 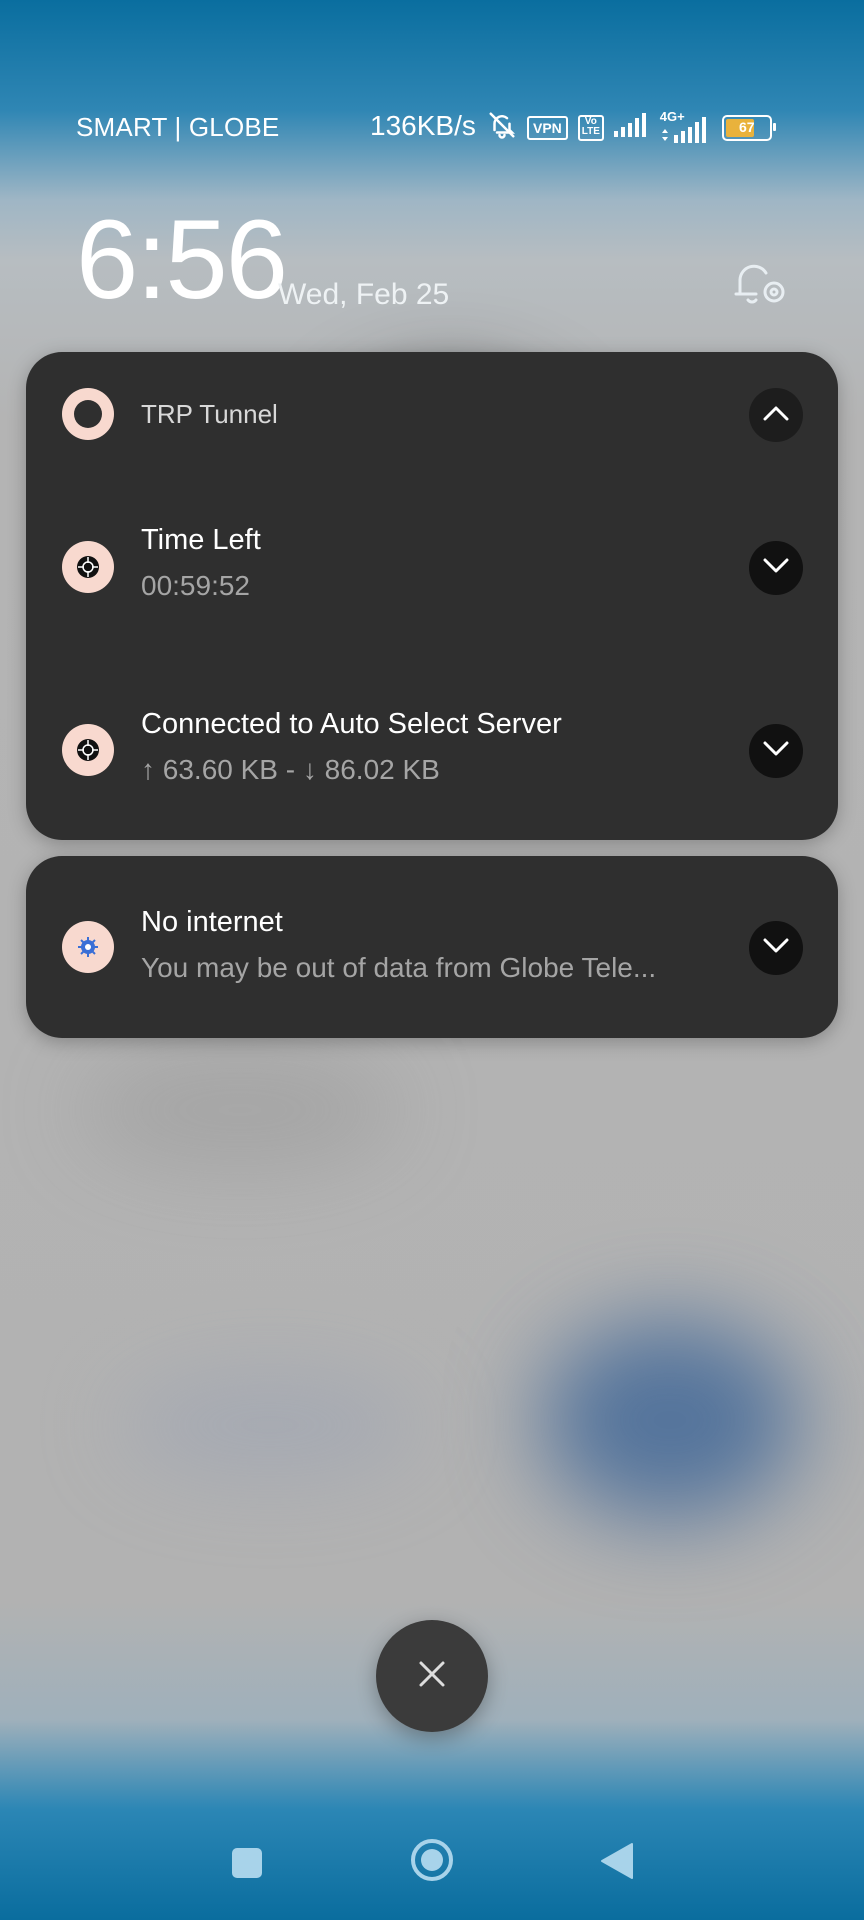 I want to click on clear-notifications-button, so click(x=432, y=1676).